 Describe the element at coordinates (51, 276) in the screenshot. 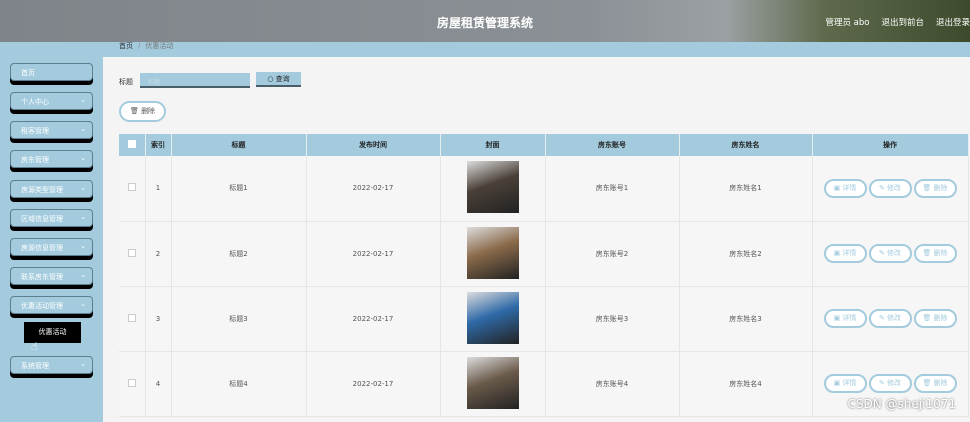

I see `sidebar-item: 联系房东管理 ⌄` at that location.